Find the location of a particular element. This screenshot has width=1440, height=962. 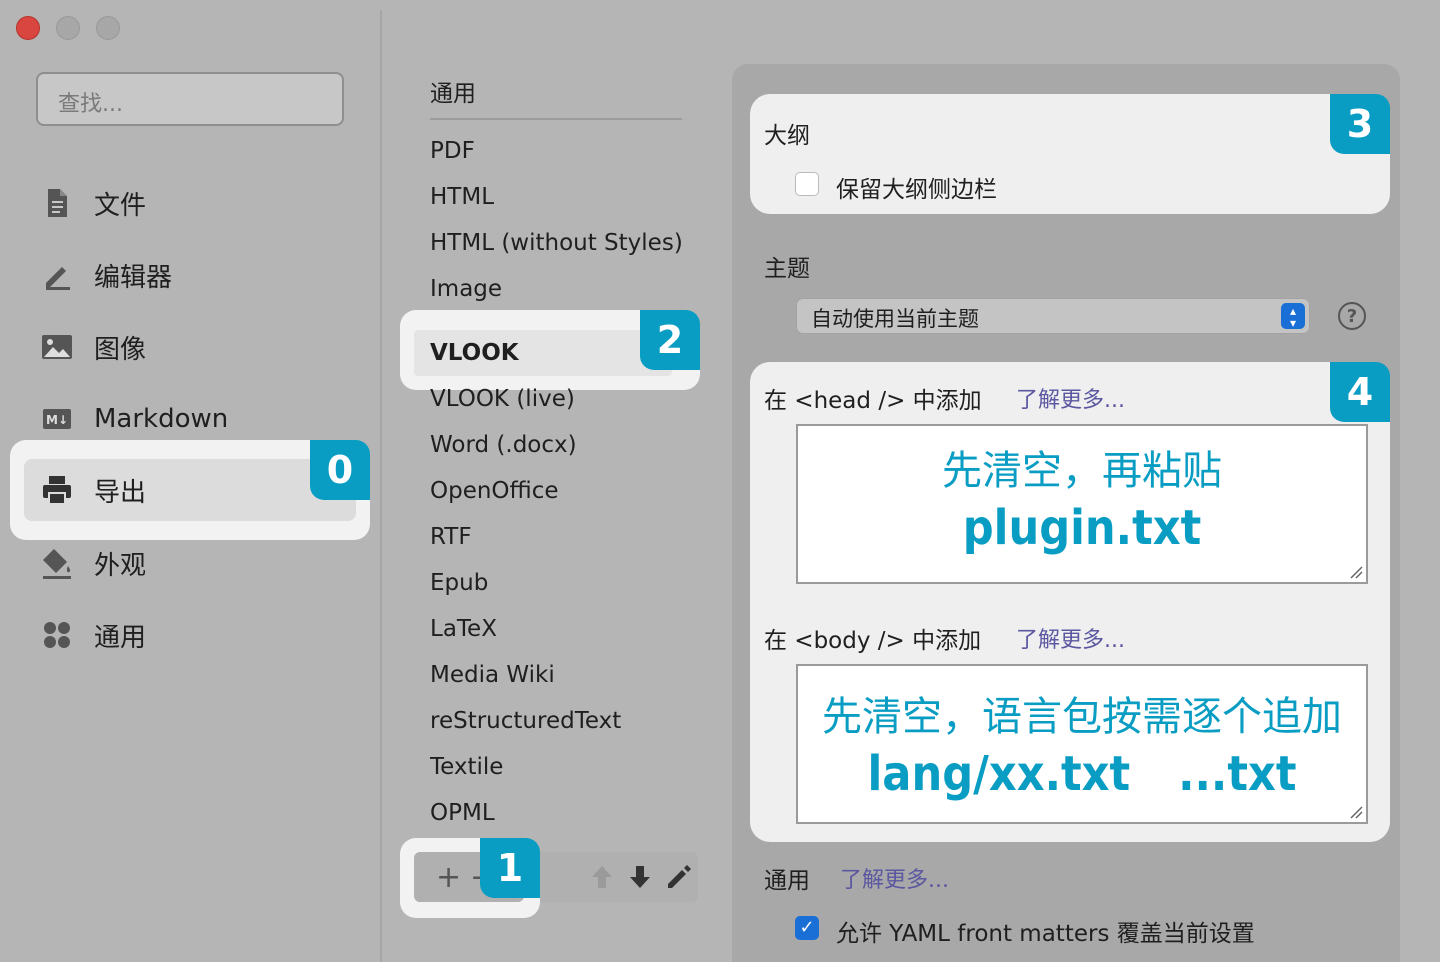

printer-icon is located at coordinates (57, 490).